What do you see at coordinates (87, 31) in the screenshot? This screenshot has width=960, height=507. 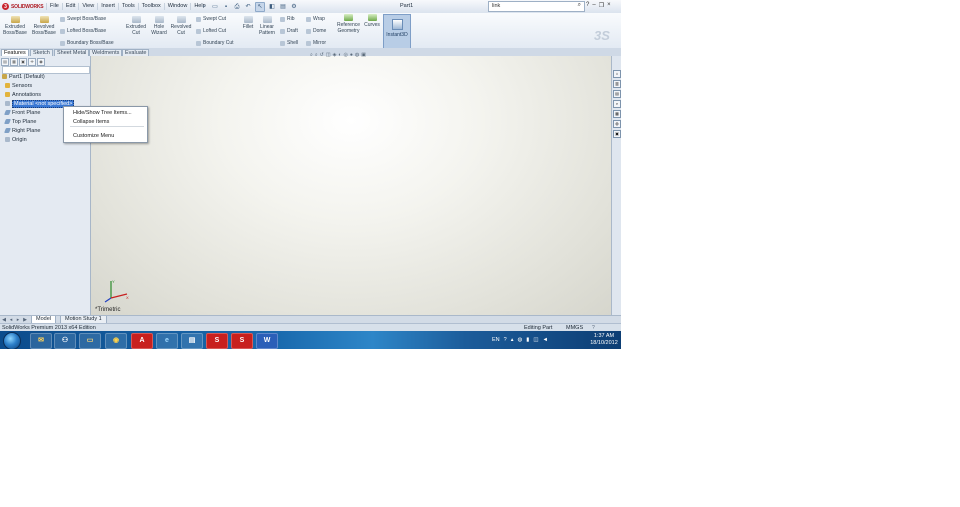 I see `lofted-boss-label: Lofted Boss/Base` at bounding box center [87, 31].